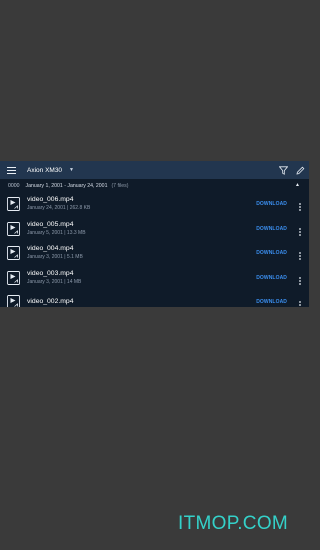 The image size is (320, 550). What do you see at coordinates (50, 273) in the screenshot?
I see `file-name: video_003.mp4` at bounding box center [50, 273].